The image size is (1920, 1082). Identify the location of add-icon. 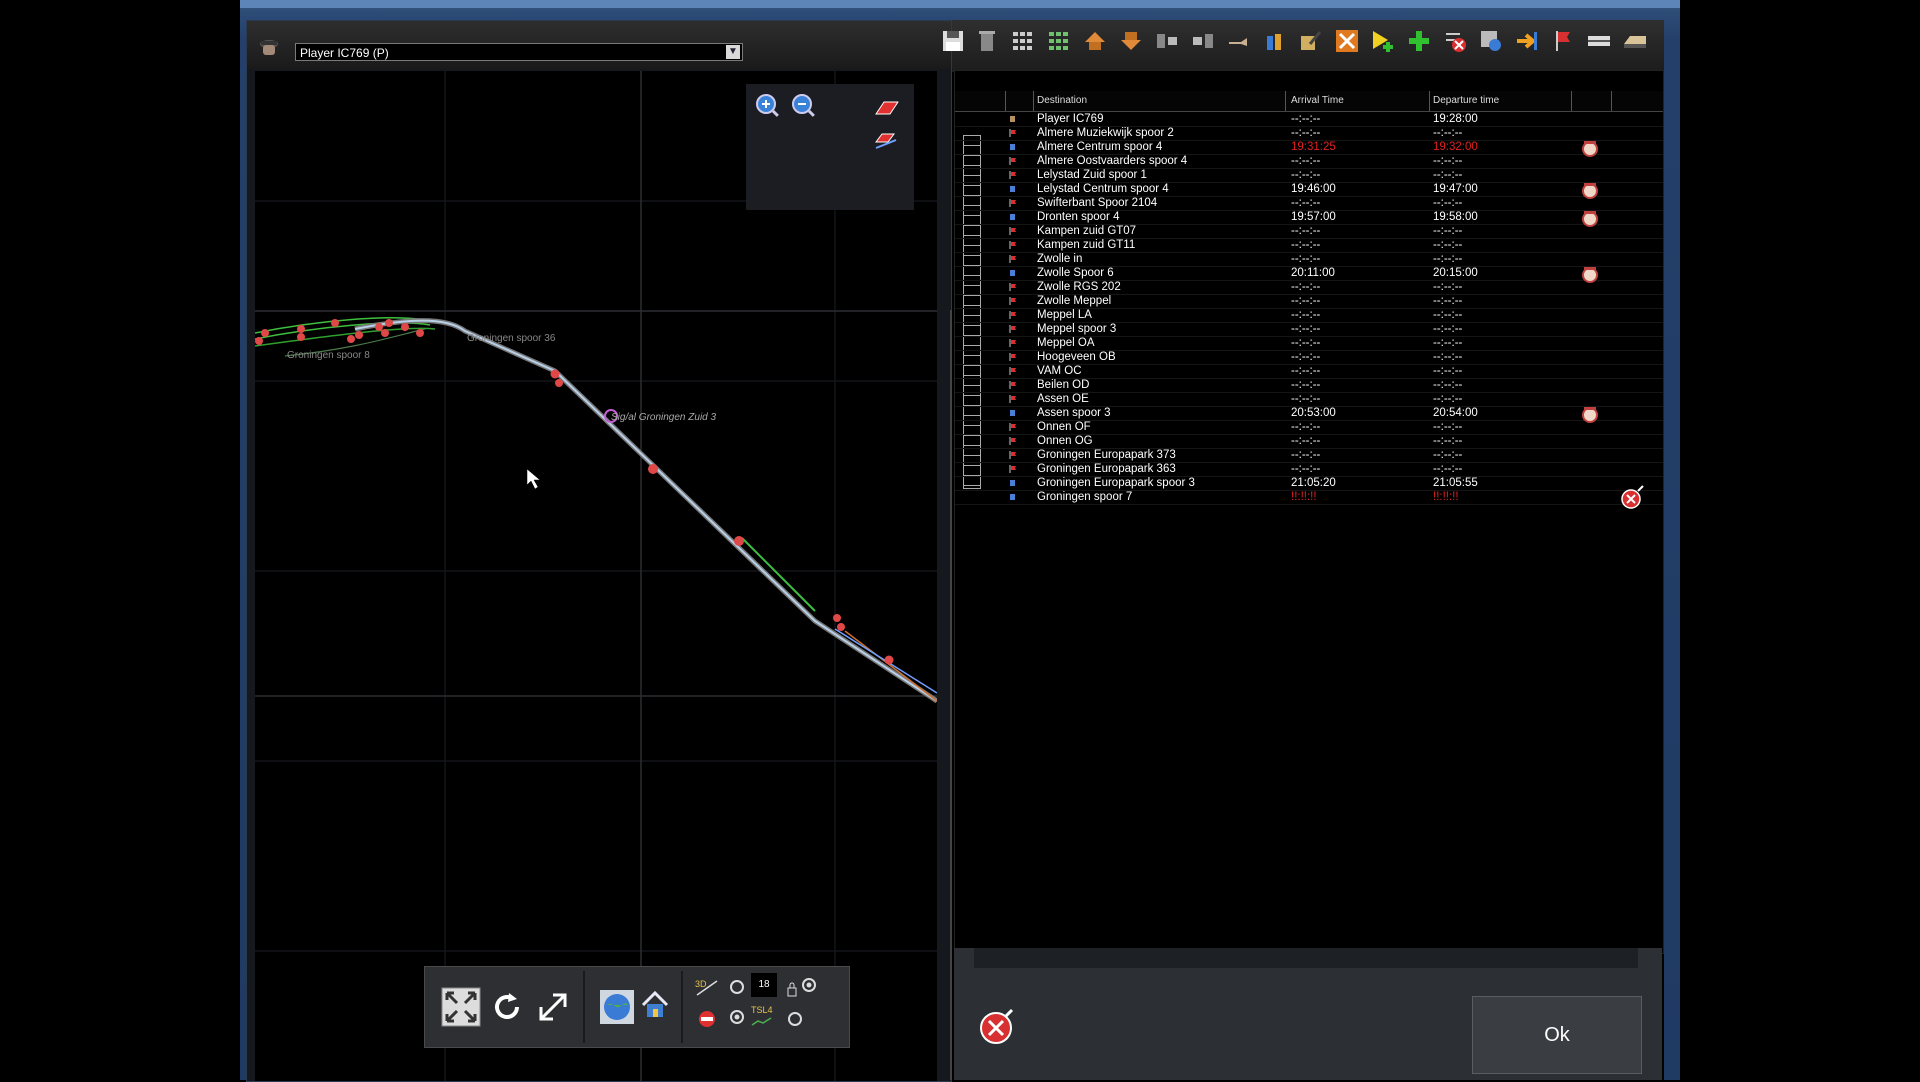
(1419, 41).